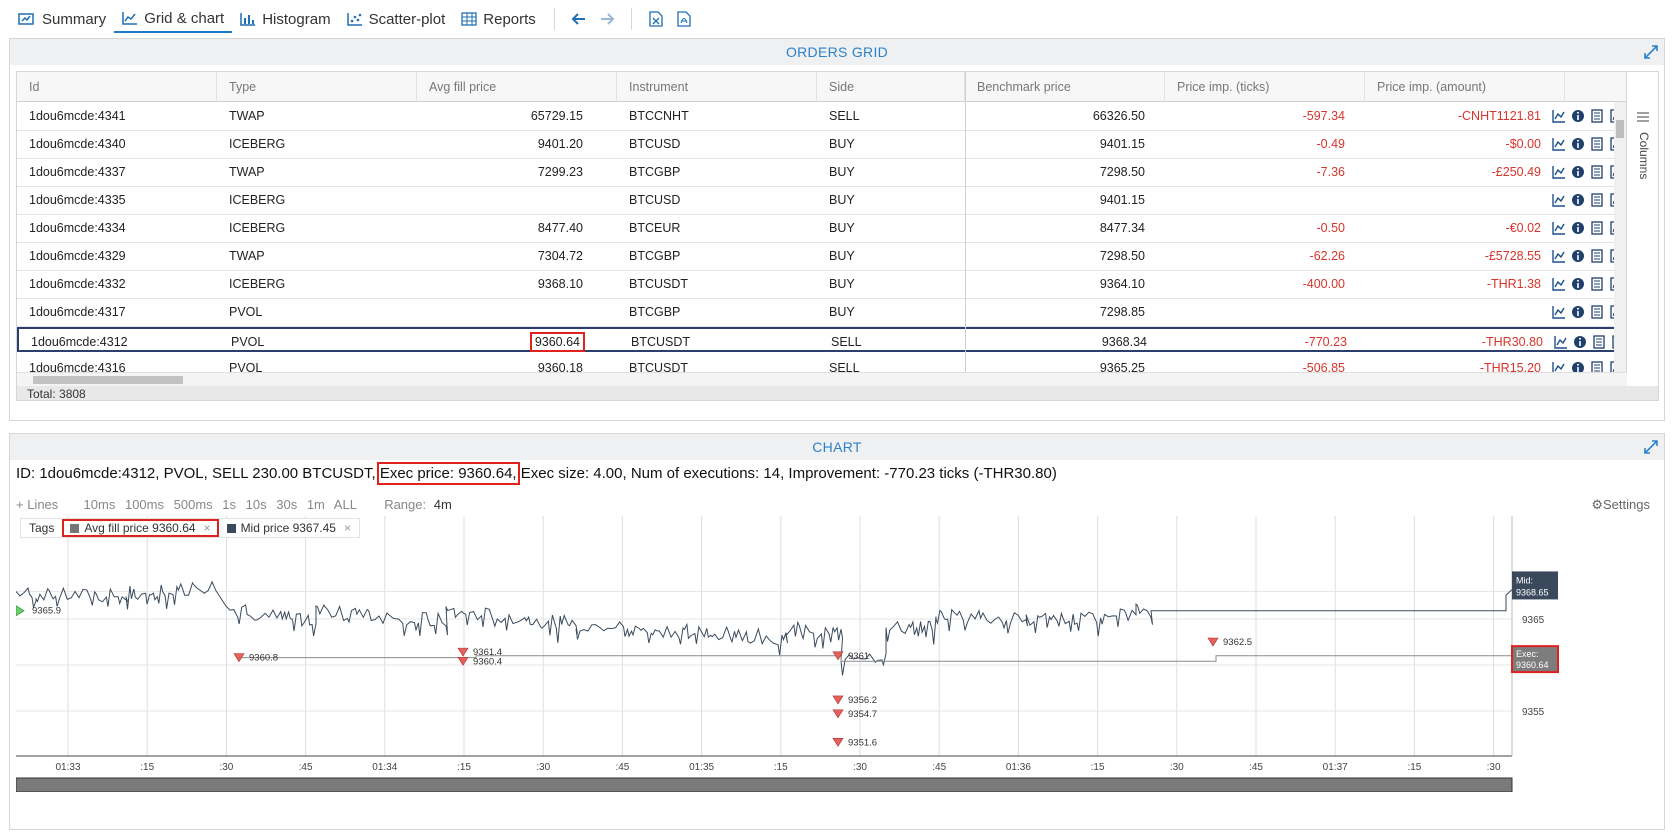  What do you see at coordinates (560, 172) in the screenshot?
I see `cell-avg-fill-price: 7299.23` at bounding box center [560, 172].